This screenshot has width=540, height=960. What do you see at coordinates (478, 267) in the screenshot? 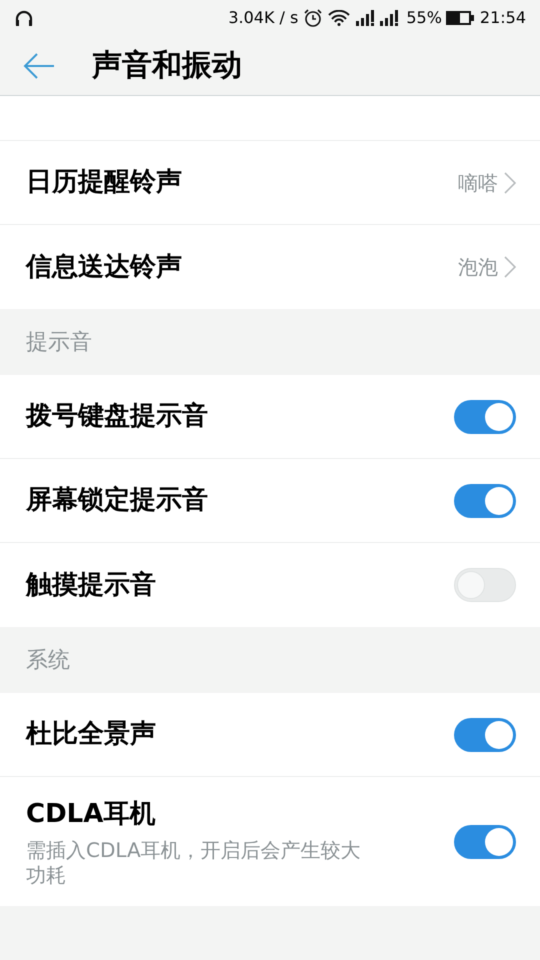
I see `setting-value: 泡泡` at bounding box center [478, 267].